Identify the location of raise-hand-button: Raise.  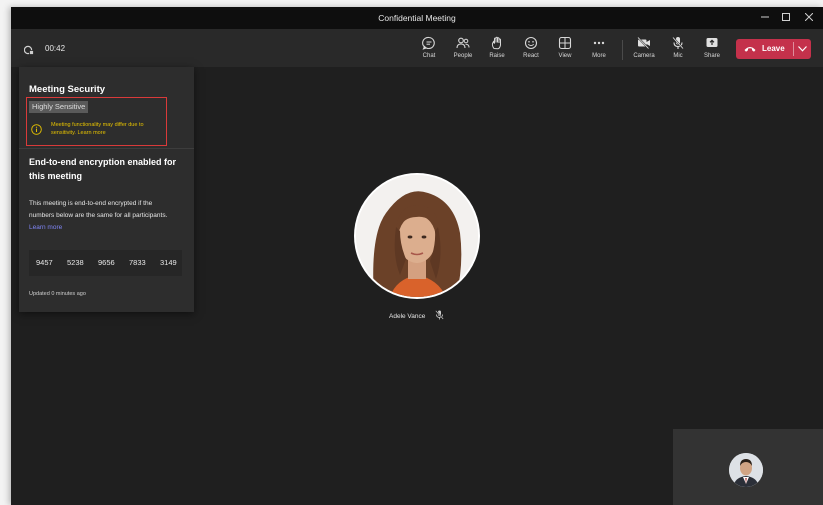
(497, 49).